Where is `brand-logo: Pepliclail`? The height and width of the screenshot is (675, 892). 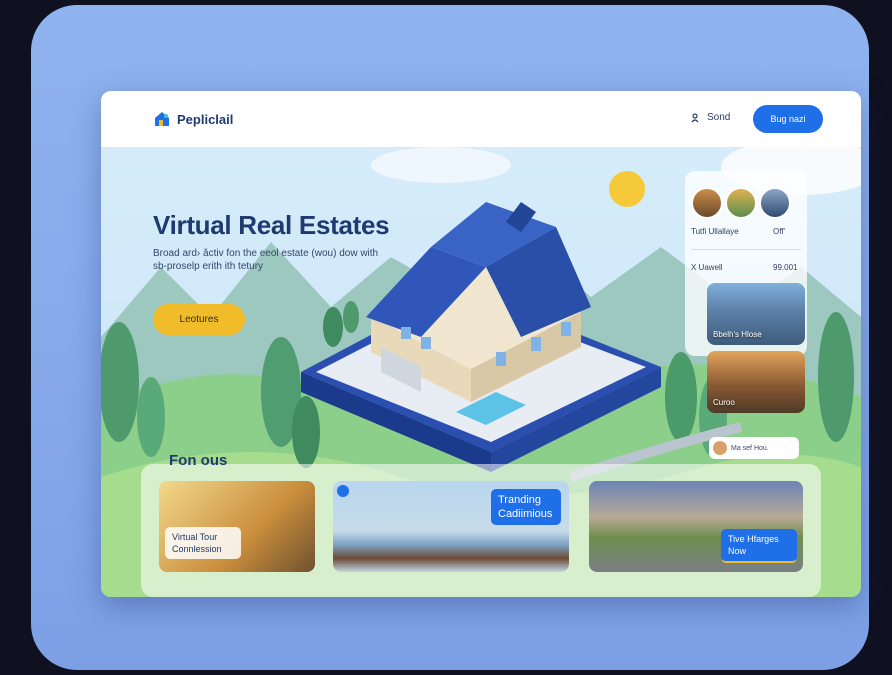
brand-logo: Pepliclail is located at coordinates (193, 119).